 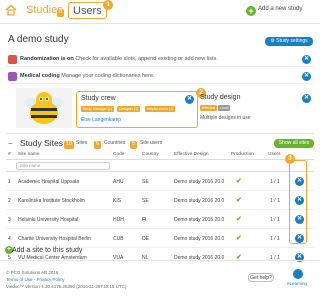 I want to click on sites-count-badge: 10, so click(x=69, y=145).